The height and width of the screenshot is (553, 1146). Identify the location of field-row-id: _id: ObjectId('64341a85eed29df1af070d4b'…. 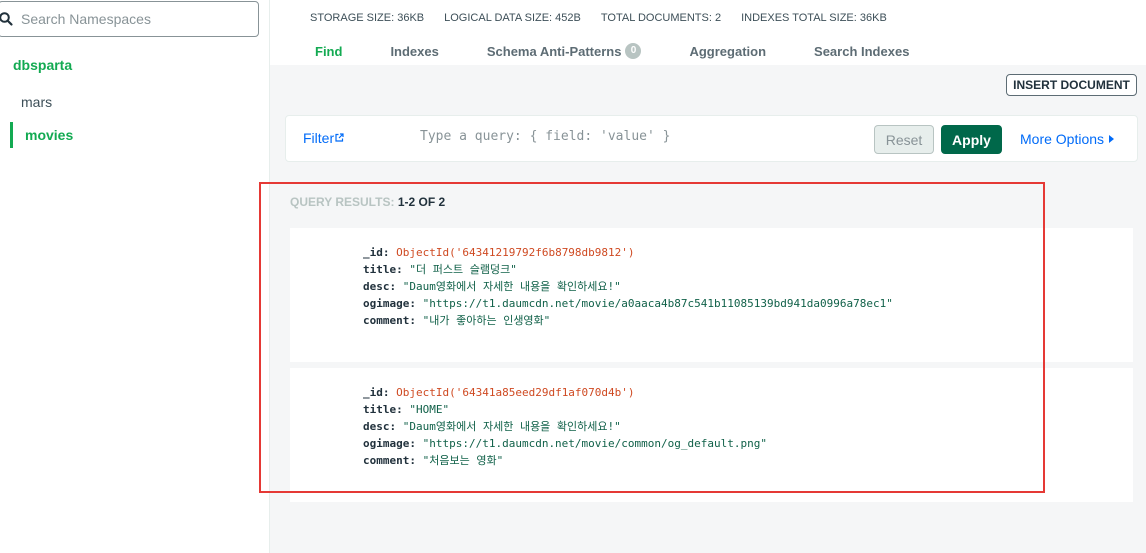
(565, 392).